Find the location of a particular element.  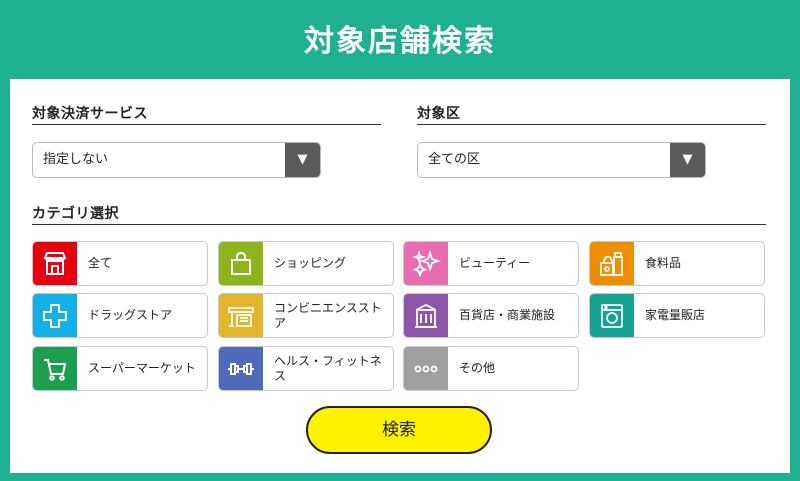

category-shopping-button: ショッピング is located at coordinates (306, 263).